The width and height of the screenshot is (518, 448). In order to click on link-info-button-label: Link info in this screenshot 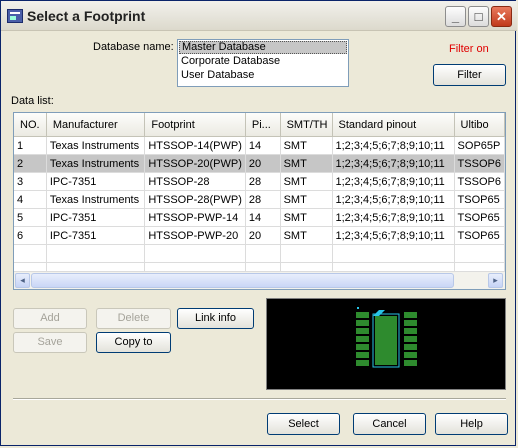, I will do `click(215, 318)`.